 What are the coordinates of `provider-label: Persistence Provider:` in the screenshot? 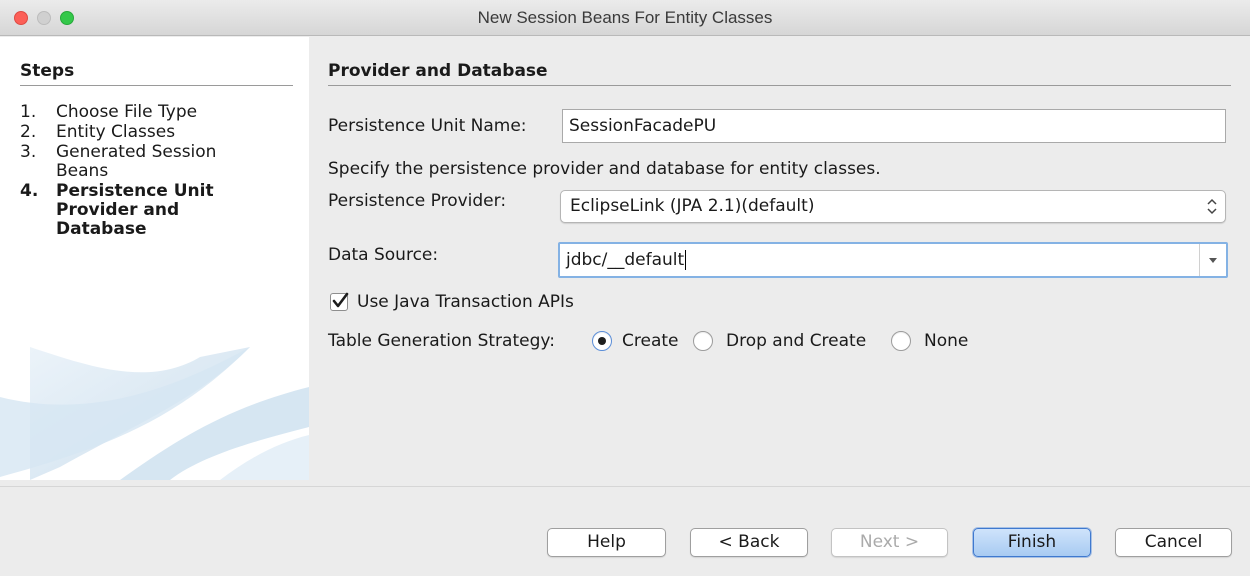 It's located at (417, 201).